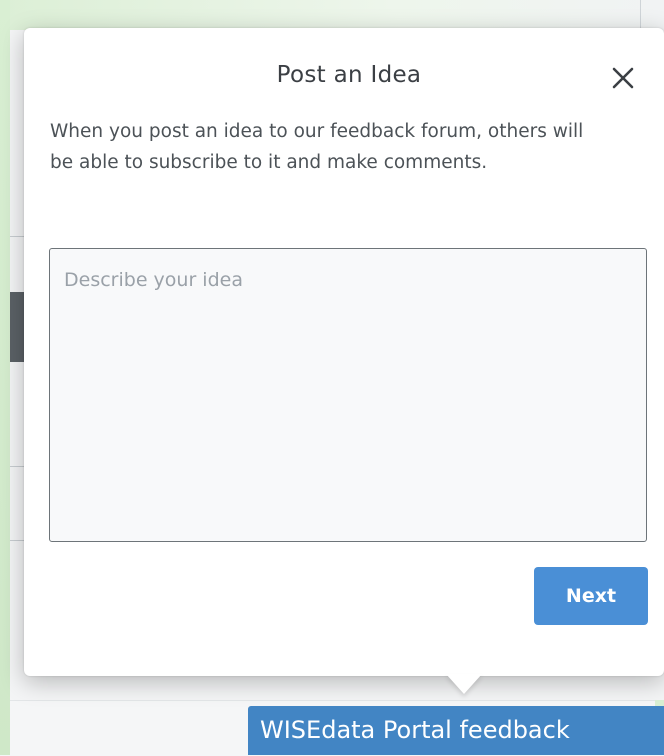 This screenshot has height=756, width=664. Describe the element at coordinates (349, 75) in the screenshot. I see `dialog-title: Post an Idea` at that location.